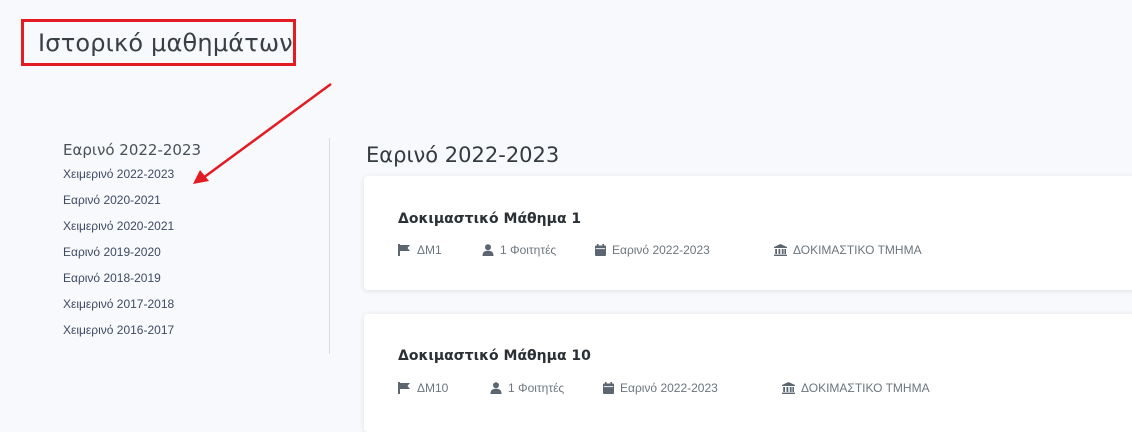 The image size is (1132, 432). What do you see at coordinates (132, 257) in the screenshot?
I see `sidebar-item-semester: Εαρινό 2019-2020` at bounding box center [132, 257].